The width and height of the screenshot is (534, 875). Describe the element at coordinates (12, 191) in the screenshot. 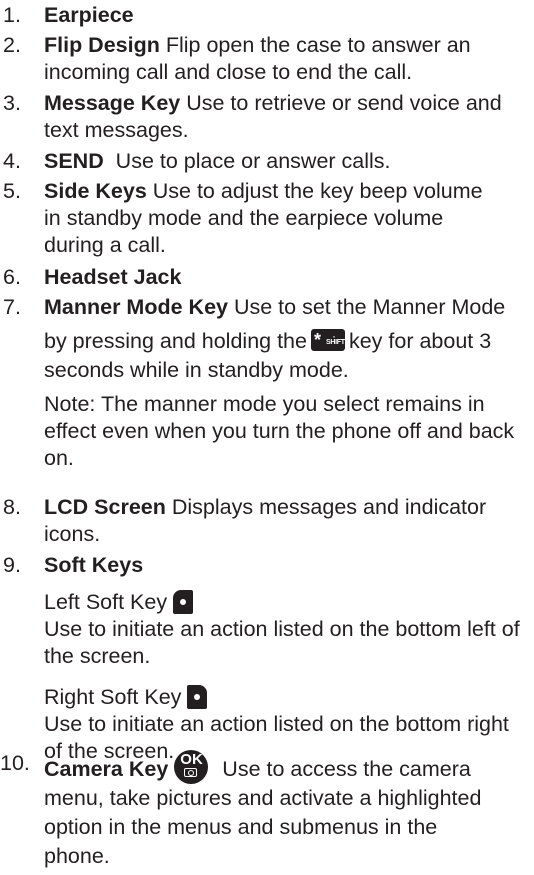

I see `item-number: 5.` at that location.